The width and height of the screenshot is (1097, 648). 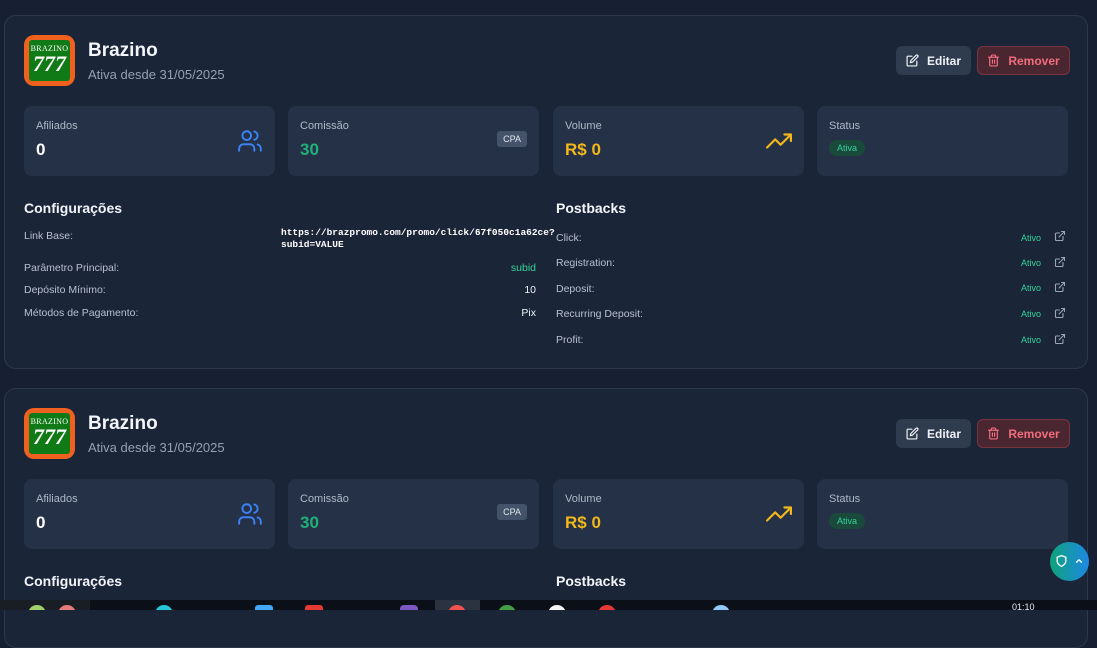 I want to click on taskbar-clock: 01:10, so click(x=1023, y=607).